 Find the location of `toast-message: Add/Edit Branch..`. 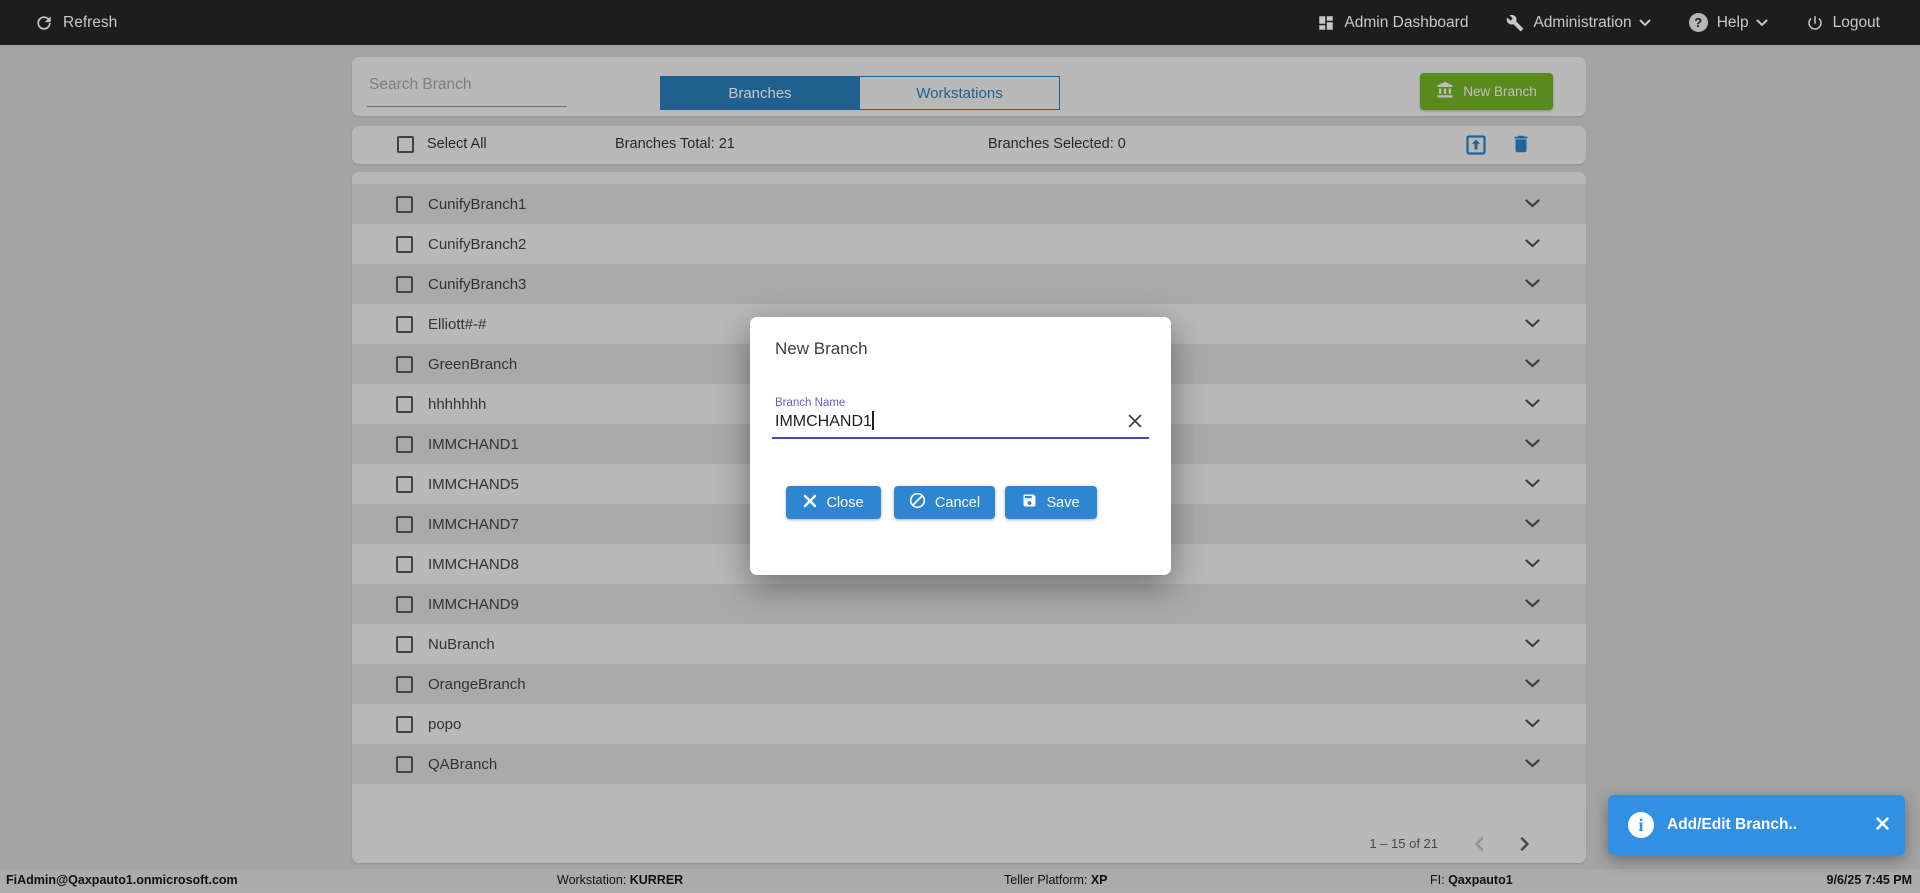

toast-message: Add/Edit Branch.. is located at coordinates (1732, 824).